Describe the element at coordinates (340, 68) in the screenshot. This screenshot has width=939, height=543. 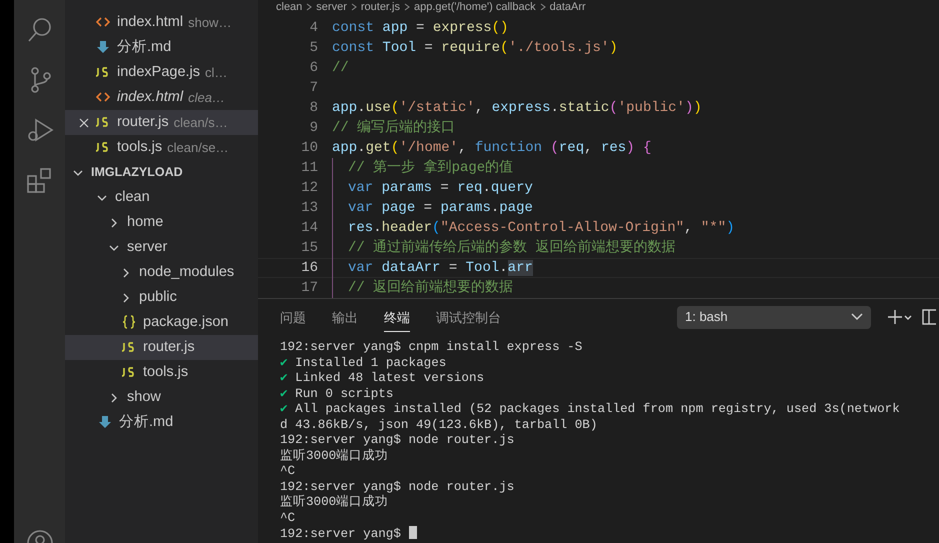
I see `code-line: //` at that location.